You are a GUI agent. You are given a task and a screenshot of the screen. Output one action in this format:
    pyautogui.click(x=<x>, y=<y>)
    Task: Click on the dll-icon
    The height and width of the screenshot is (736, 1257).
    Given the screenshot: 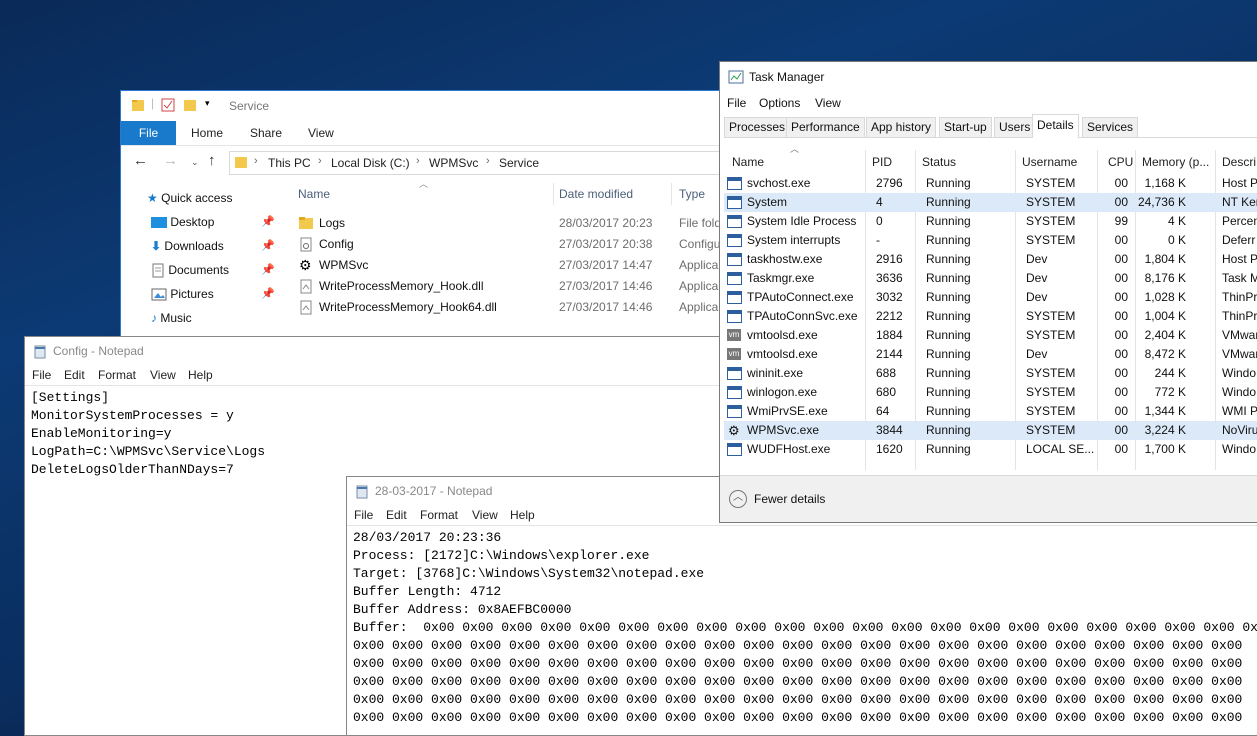 What is the action you would take?
    pyautogui.click(x=306, y=286)
    